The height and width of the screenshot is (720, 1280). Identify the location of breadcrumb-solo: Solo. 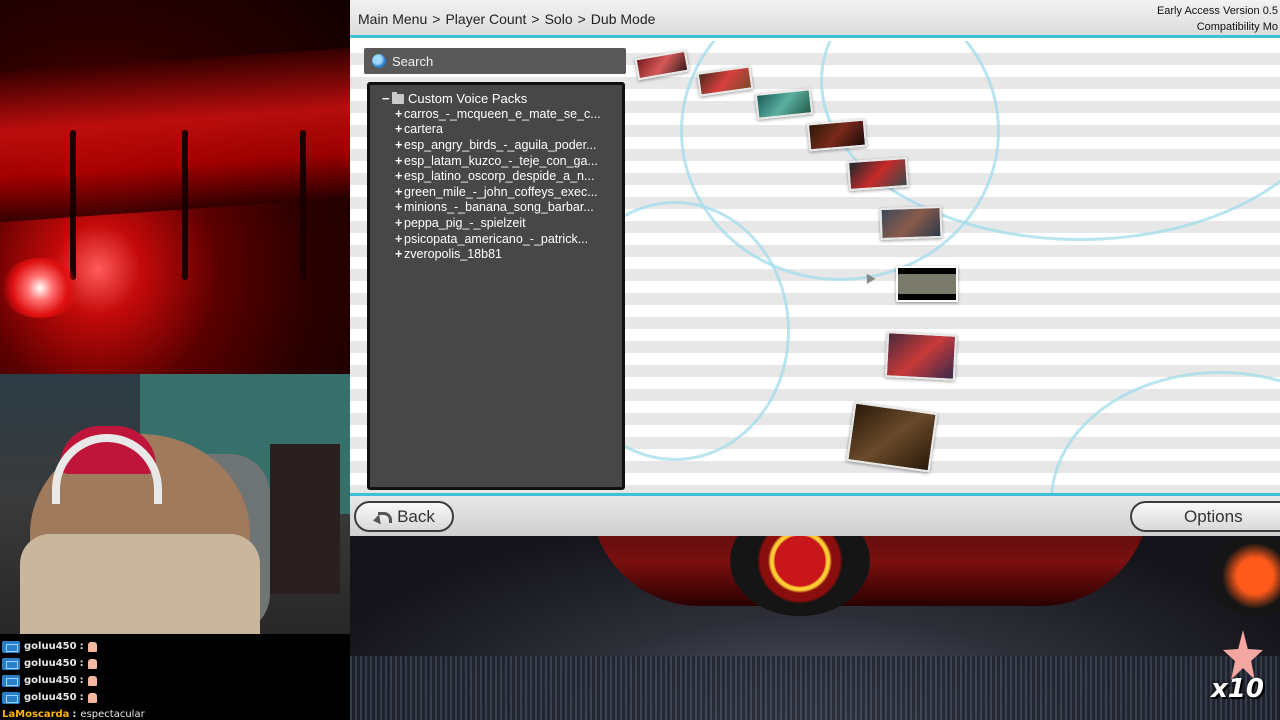
(559, 19).